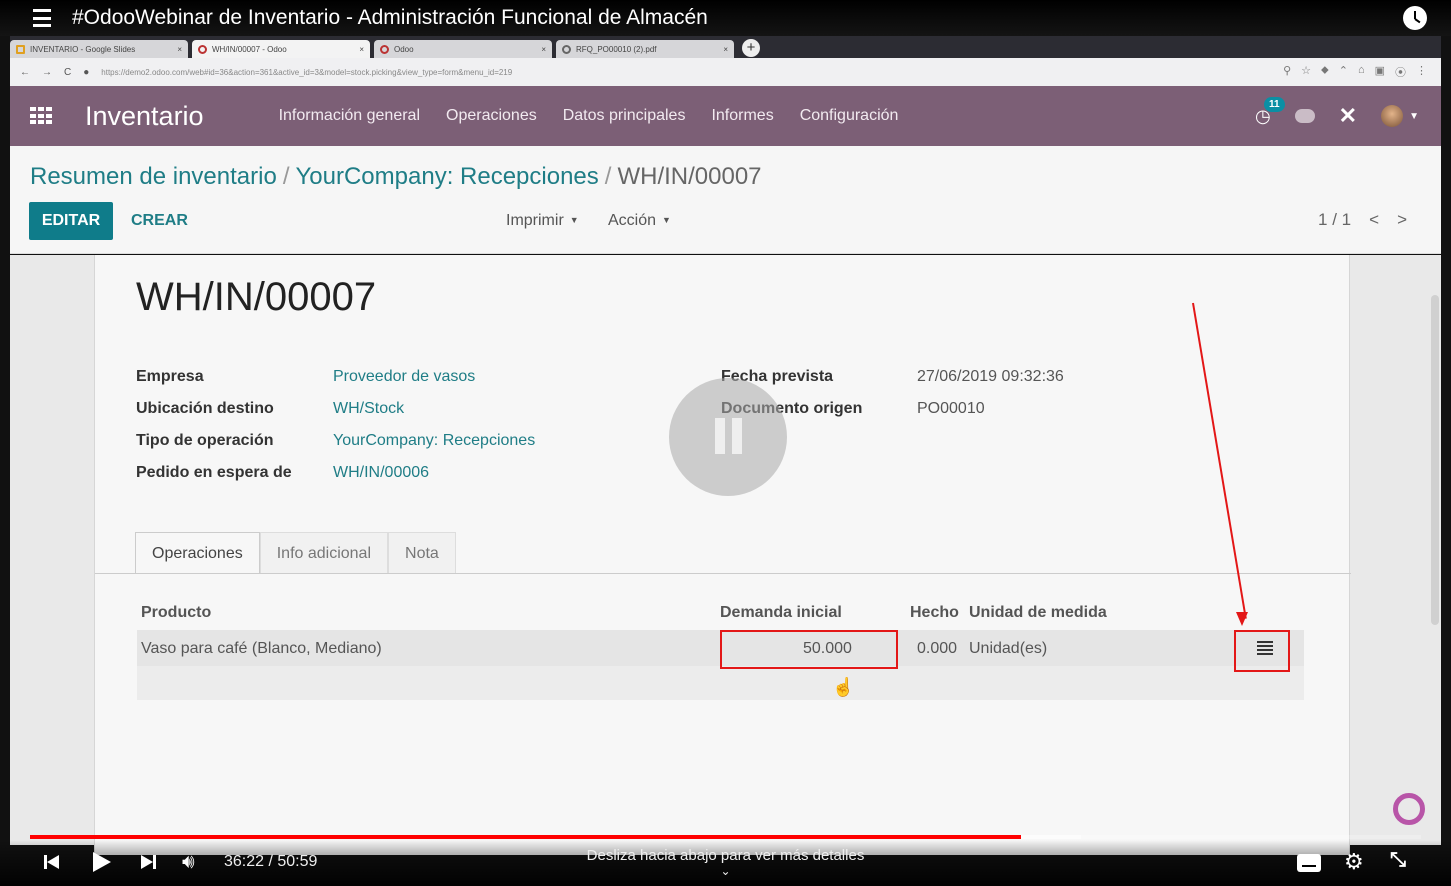 The height and width of the screenshot is (886, 1451). Describe the element at coordinates (1354, 862) in the screenshot. I see `gear-icon: ⚙` at that location.